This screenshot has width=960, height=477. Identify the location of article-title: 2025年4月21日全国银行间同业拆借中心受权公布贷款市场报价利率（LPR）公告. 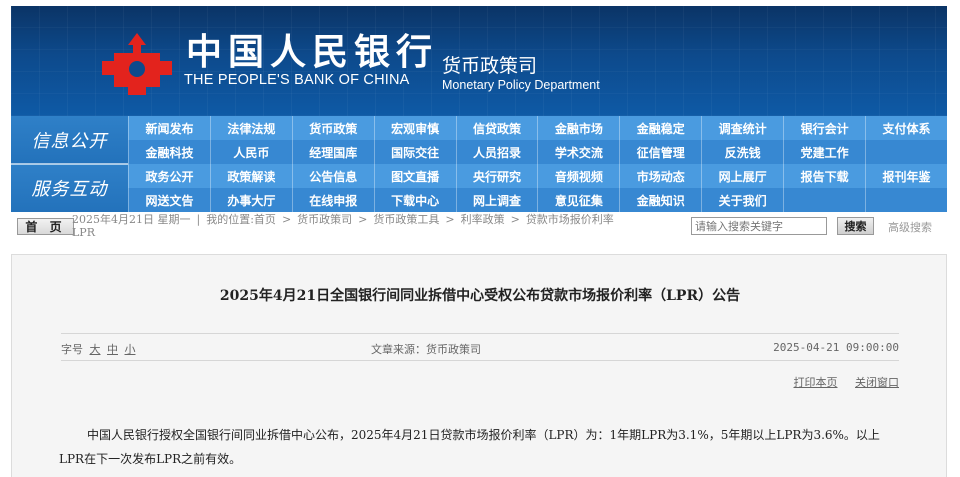
(480, 296).